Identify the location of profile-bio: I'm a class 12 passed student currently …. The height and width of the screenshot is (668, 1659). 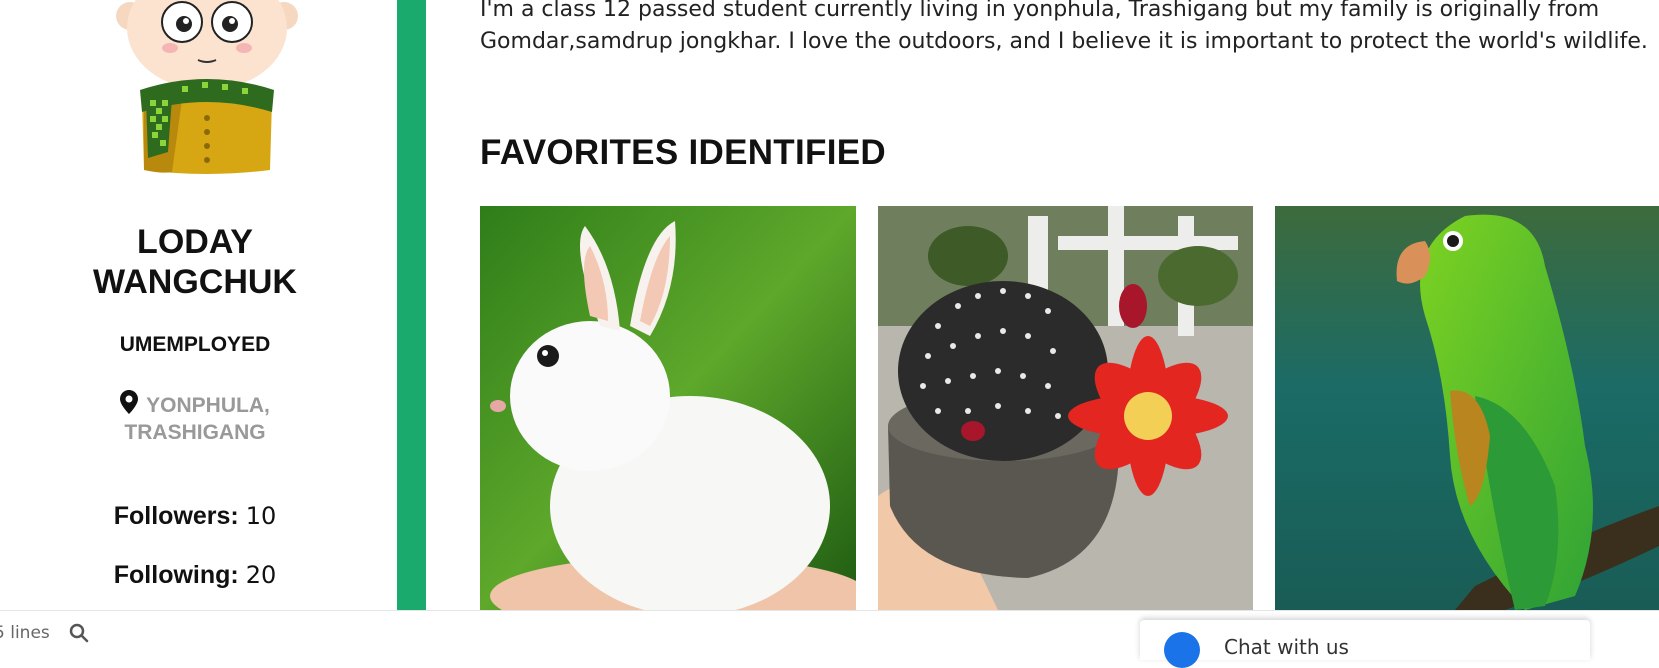
(1064, 27).